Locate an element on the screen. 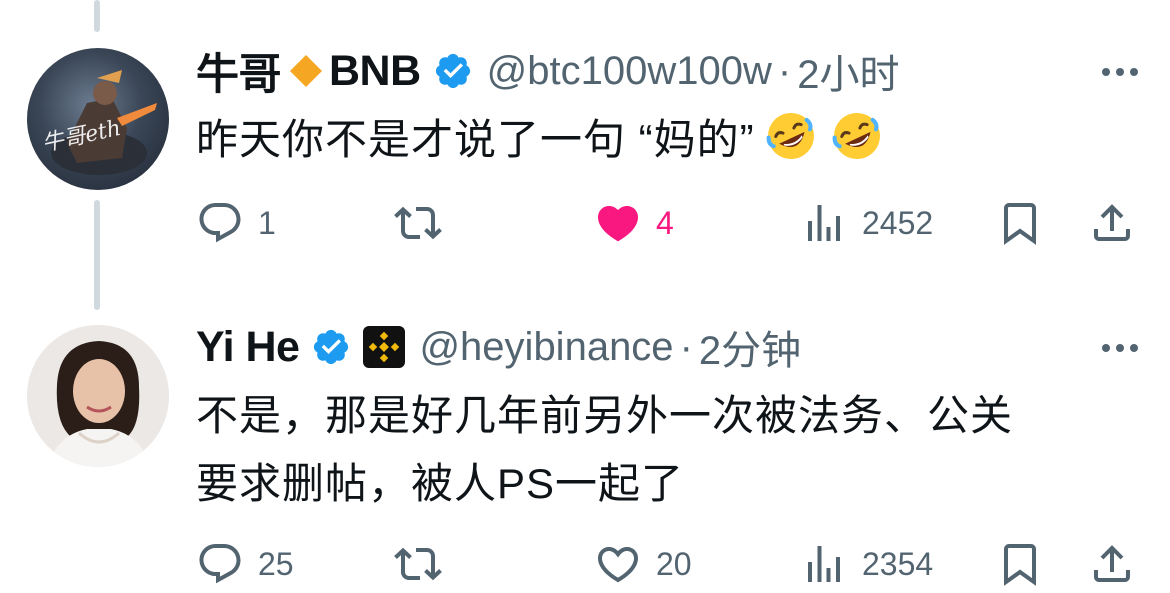 The width and height of the screenshot is (1170, 593). tweet-header: Yi He @heyibinance · 2分钟 is located at coordinates (498, 348).